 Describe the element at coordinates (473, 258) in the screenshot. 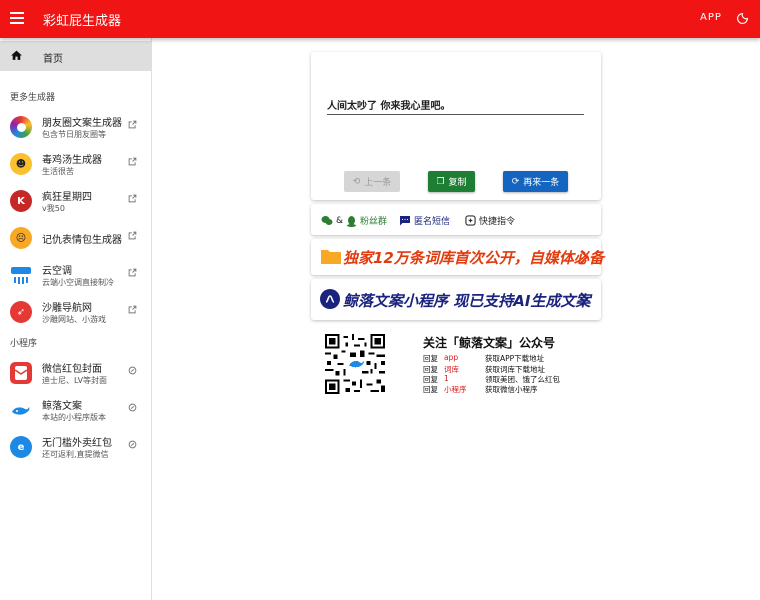

I see `word-library-banner-text: 独家12万条词库首次公开，自媒体必备` at that location.